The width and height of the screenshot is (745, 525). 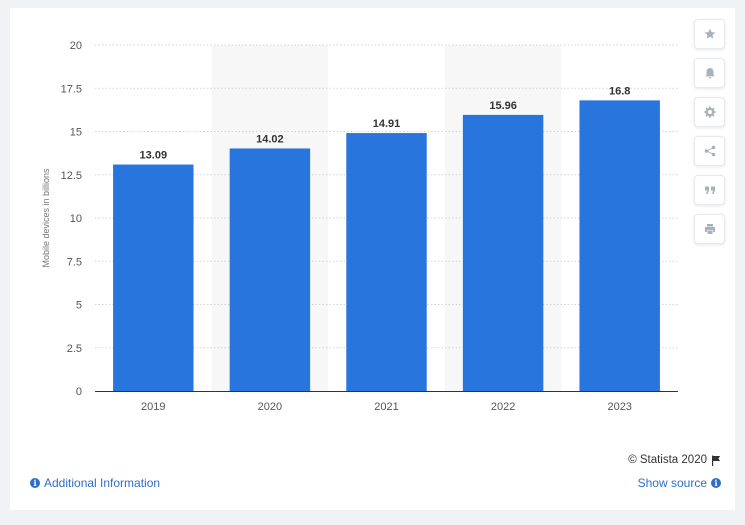 I want to click on quote-icon, so click(x=709, y=190).